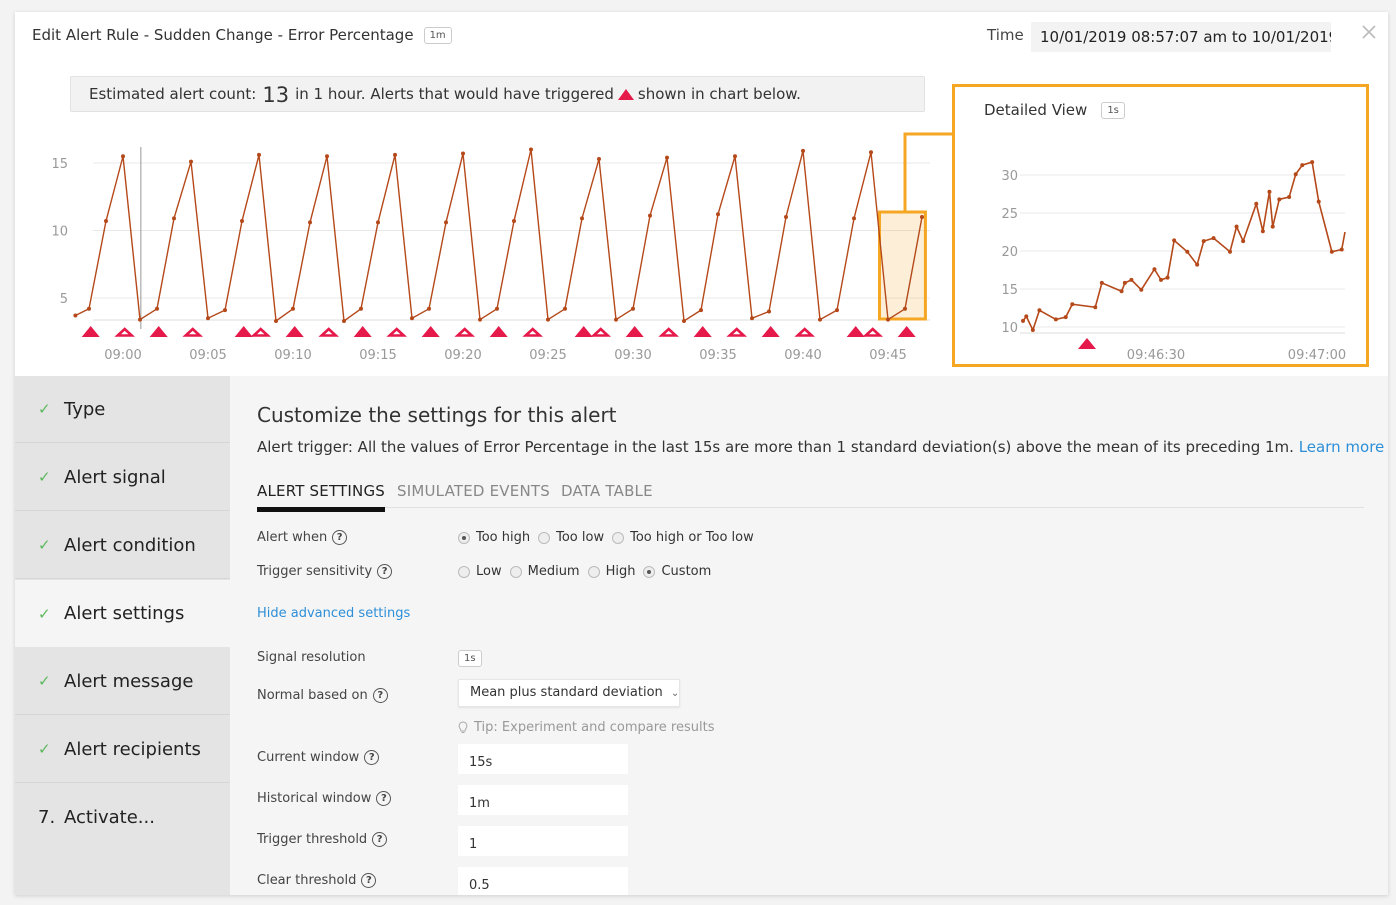 Image resolution: width=1396 pixels, height=905 pixels. I want to click on trigger-threshold-text: Trigger threshold, so click(312, 839).